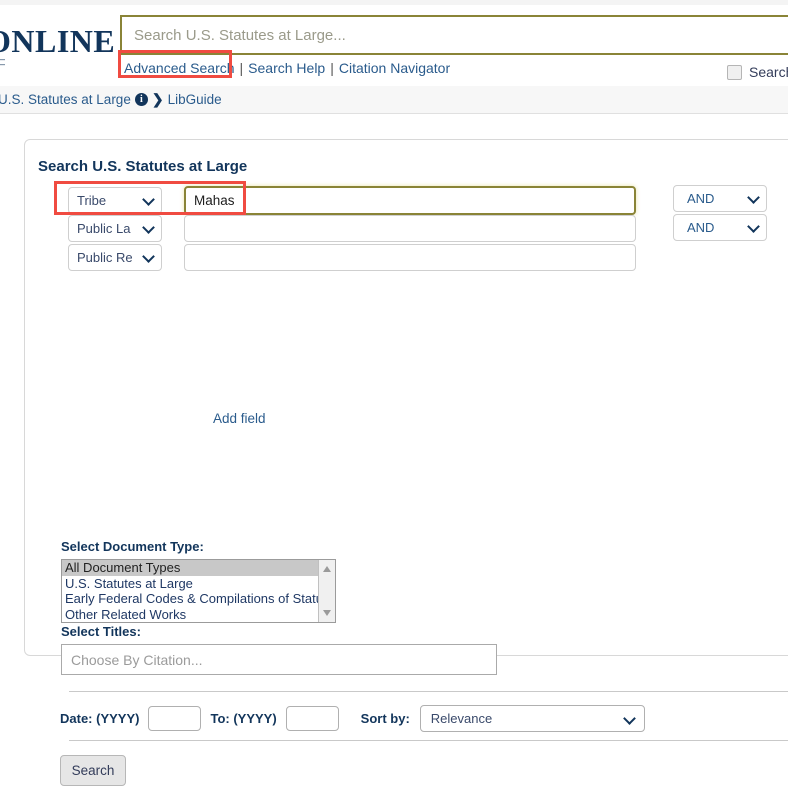 The width and height of the screenshot is (788, 786). Describe the element at coordinates (327, 569) in the screenshot. I see `scroll-up-arrow-icon` at that location.